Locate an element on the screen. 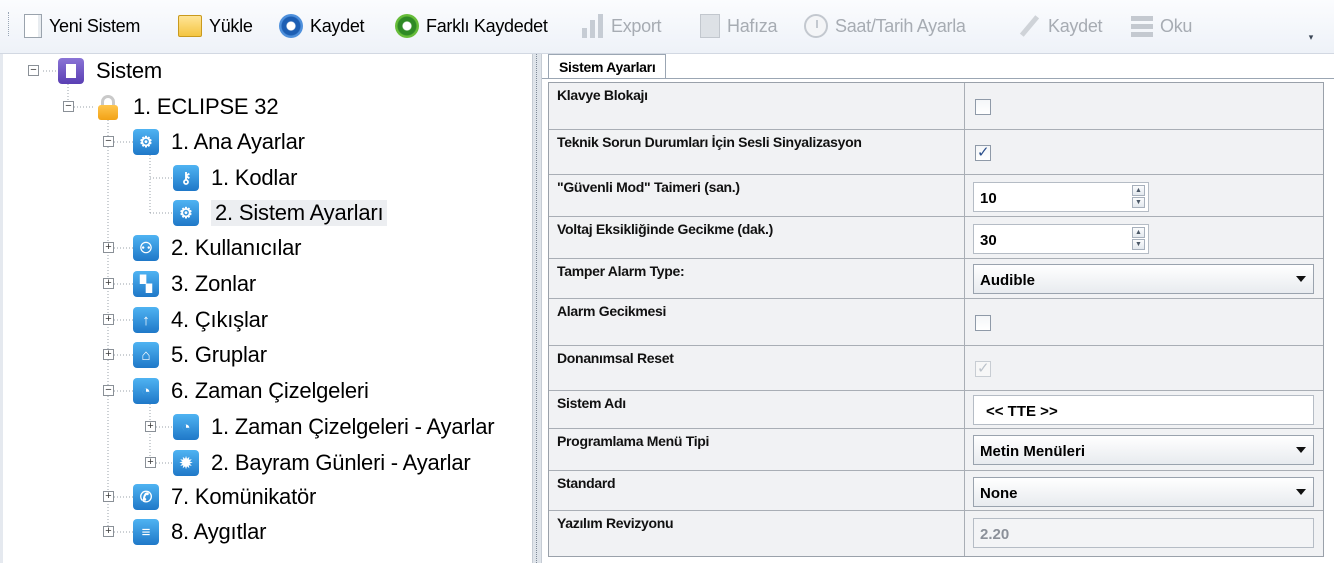 This screenshot has height=563, width=1334. tree-label-zonlar: 3. Zonlar is located at coordinates (214, 283).